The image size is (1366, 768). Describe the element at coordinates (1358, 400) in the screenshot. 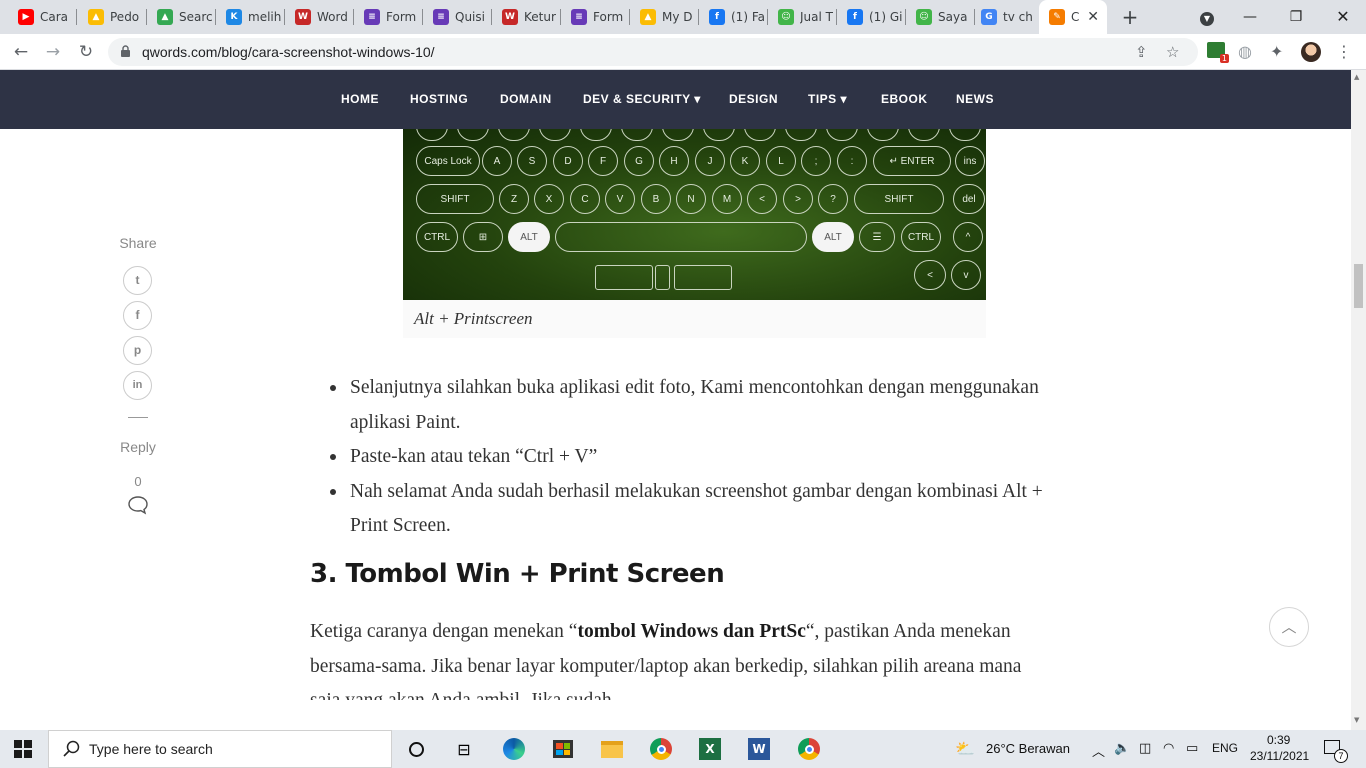

I see `page-scrollbar: ▲ ▼` at that location.